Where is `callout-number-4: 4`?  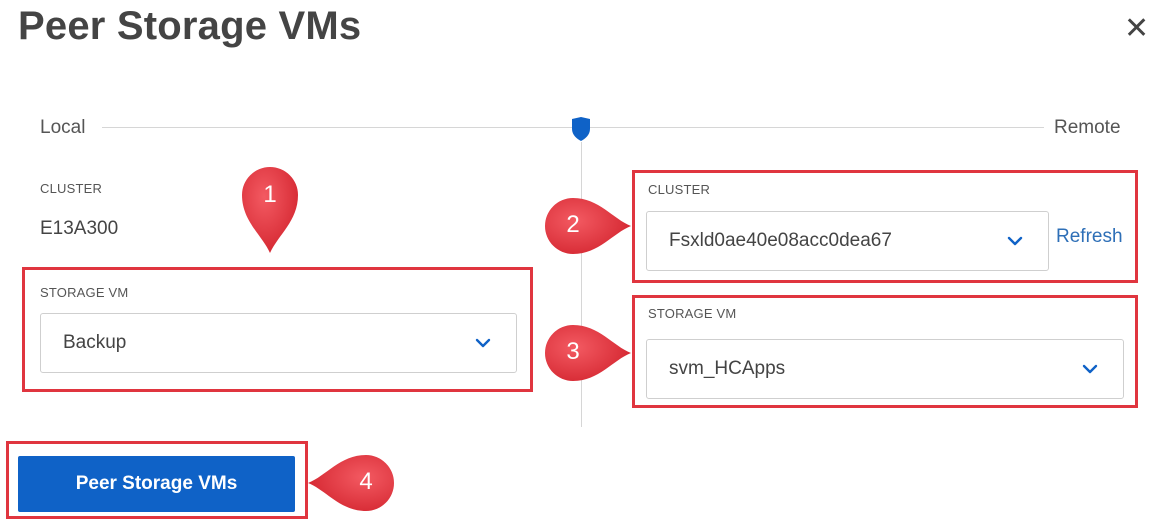
callout-number-4: 4 is located at coordinates (366, 481).